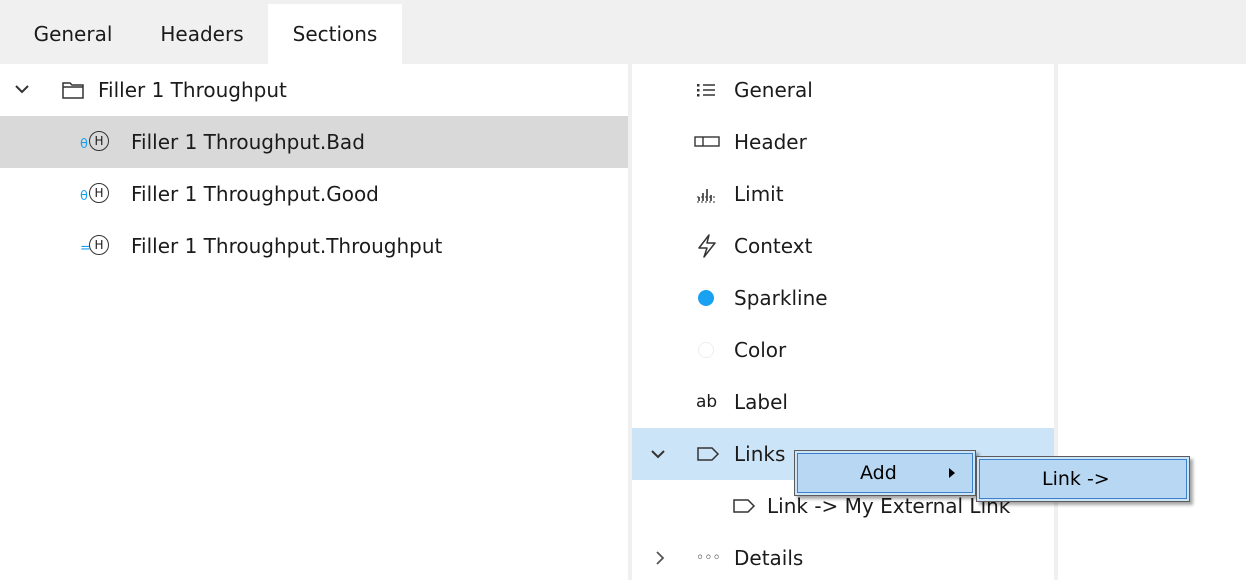 Image resolution: width=1246 pixels, height=584 pixels. What do you see at coordinates (623, 32) in the screenshot?
I see `tab-bar: General Headers Sections` at bounding box center [623, 32].